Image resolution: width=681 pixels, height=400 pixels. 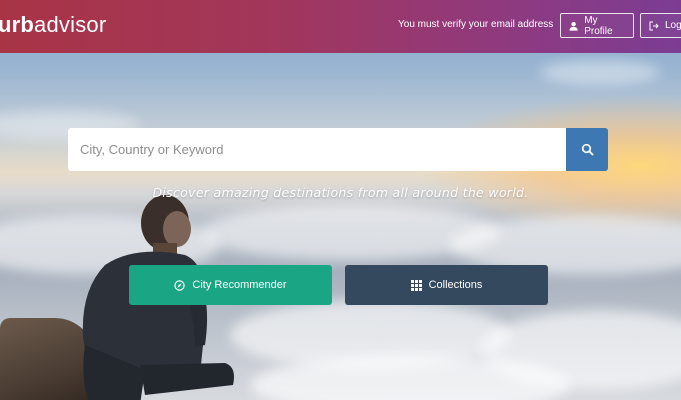 What do you see at coordinates (180, 285) in the screenshot?
I see `compass-icon` at bounding box center [180, 285].